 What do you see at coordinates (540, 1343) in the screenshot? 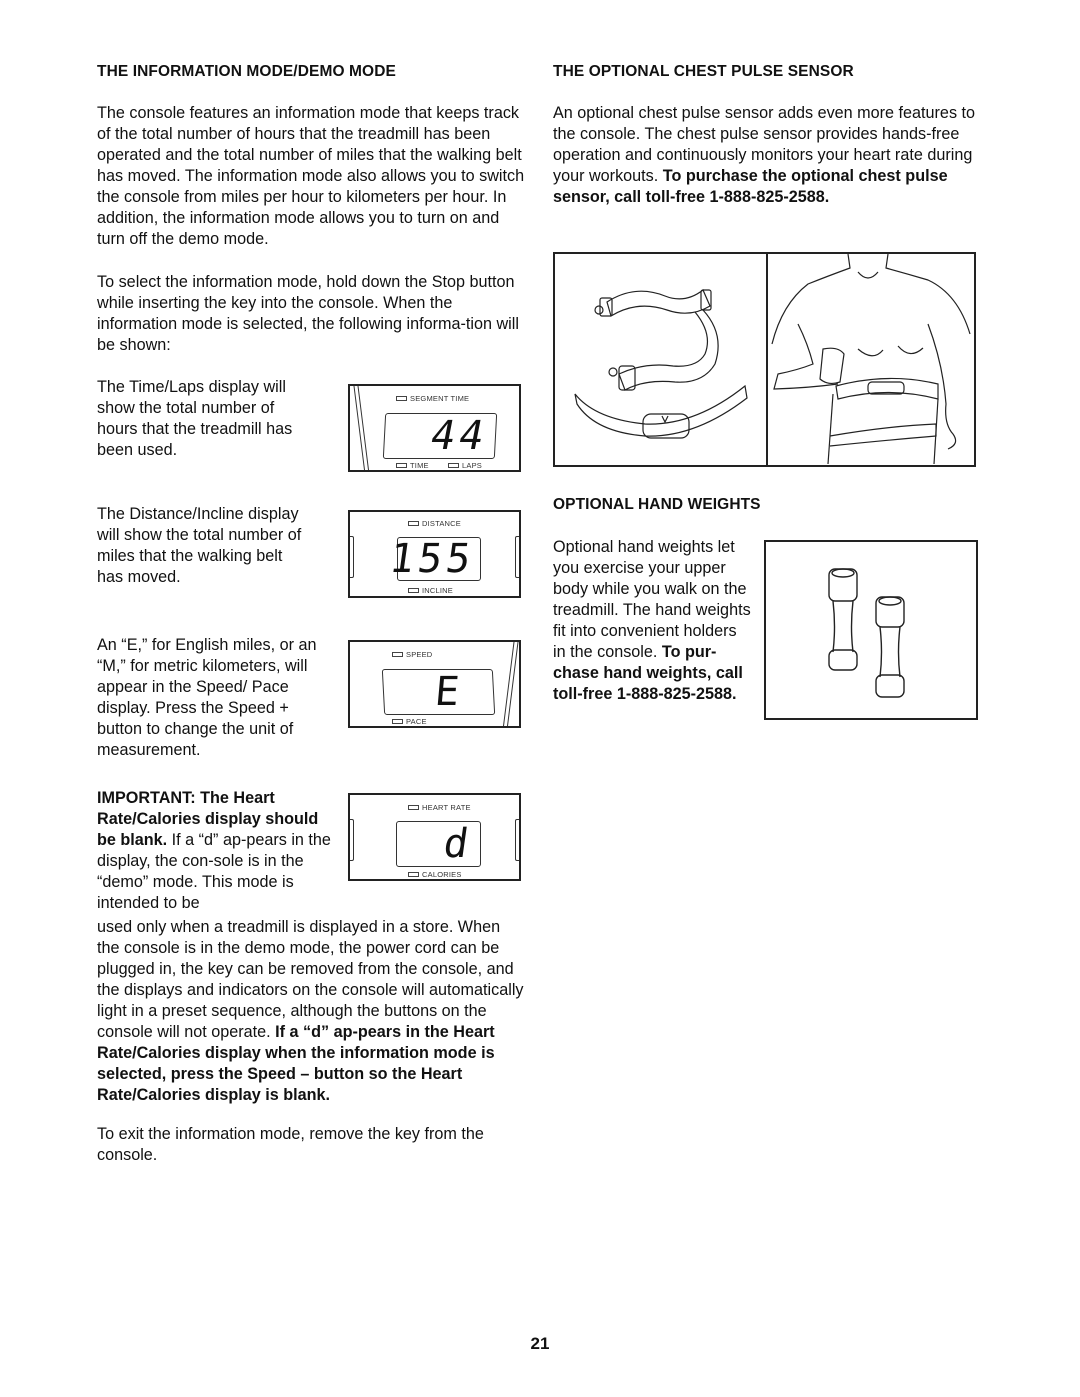
I see `page-number: 21` at bounding box center [540, 1343].